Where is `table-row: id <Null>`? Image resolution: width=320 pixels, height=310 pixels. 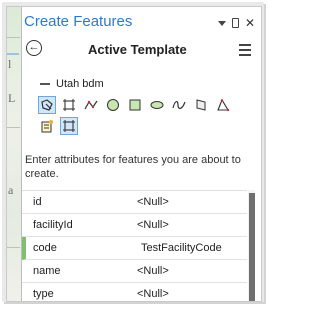
table-row: id <Null> is located at coordinates (134, 202).